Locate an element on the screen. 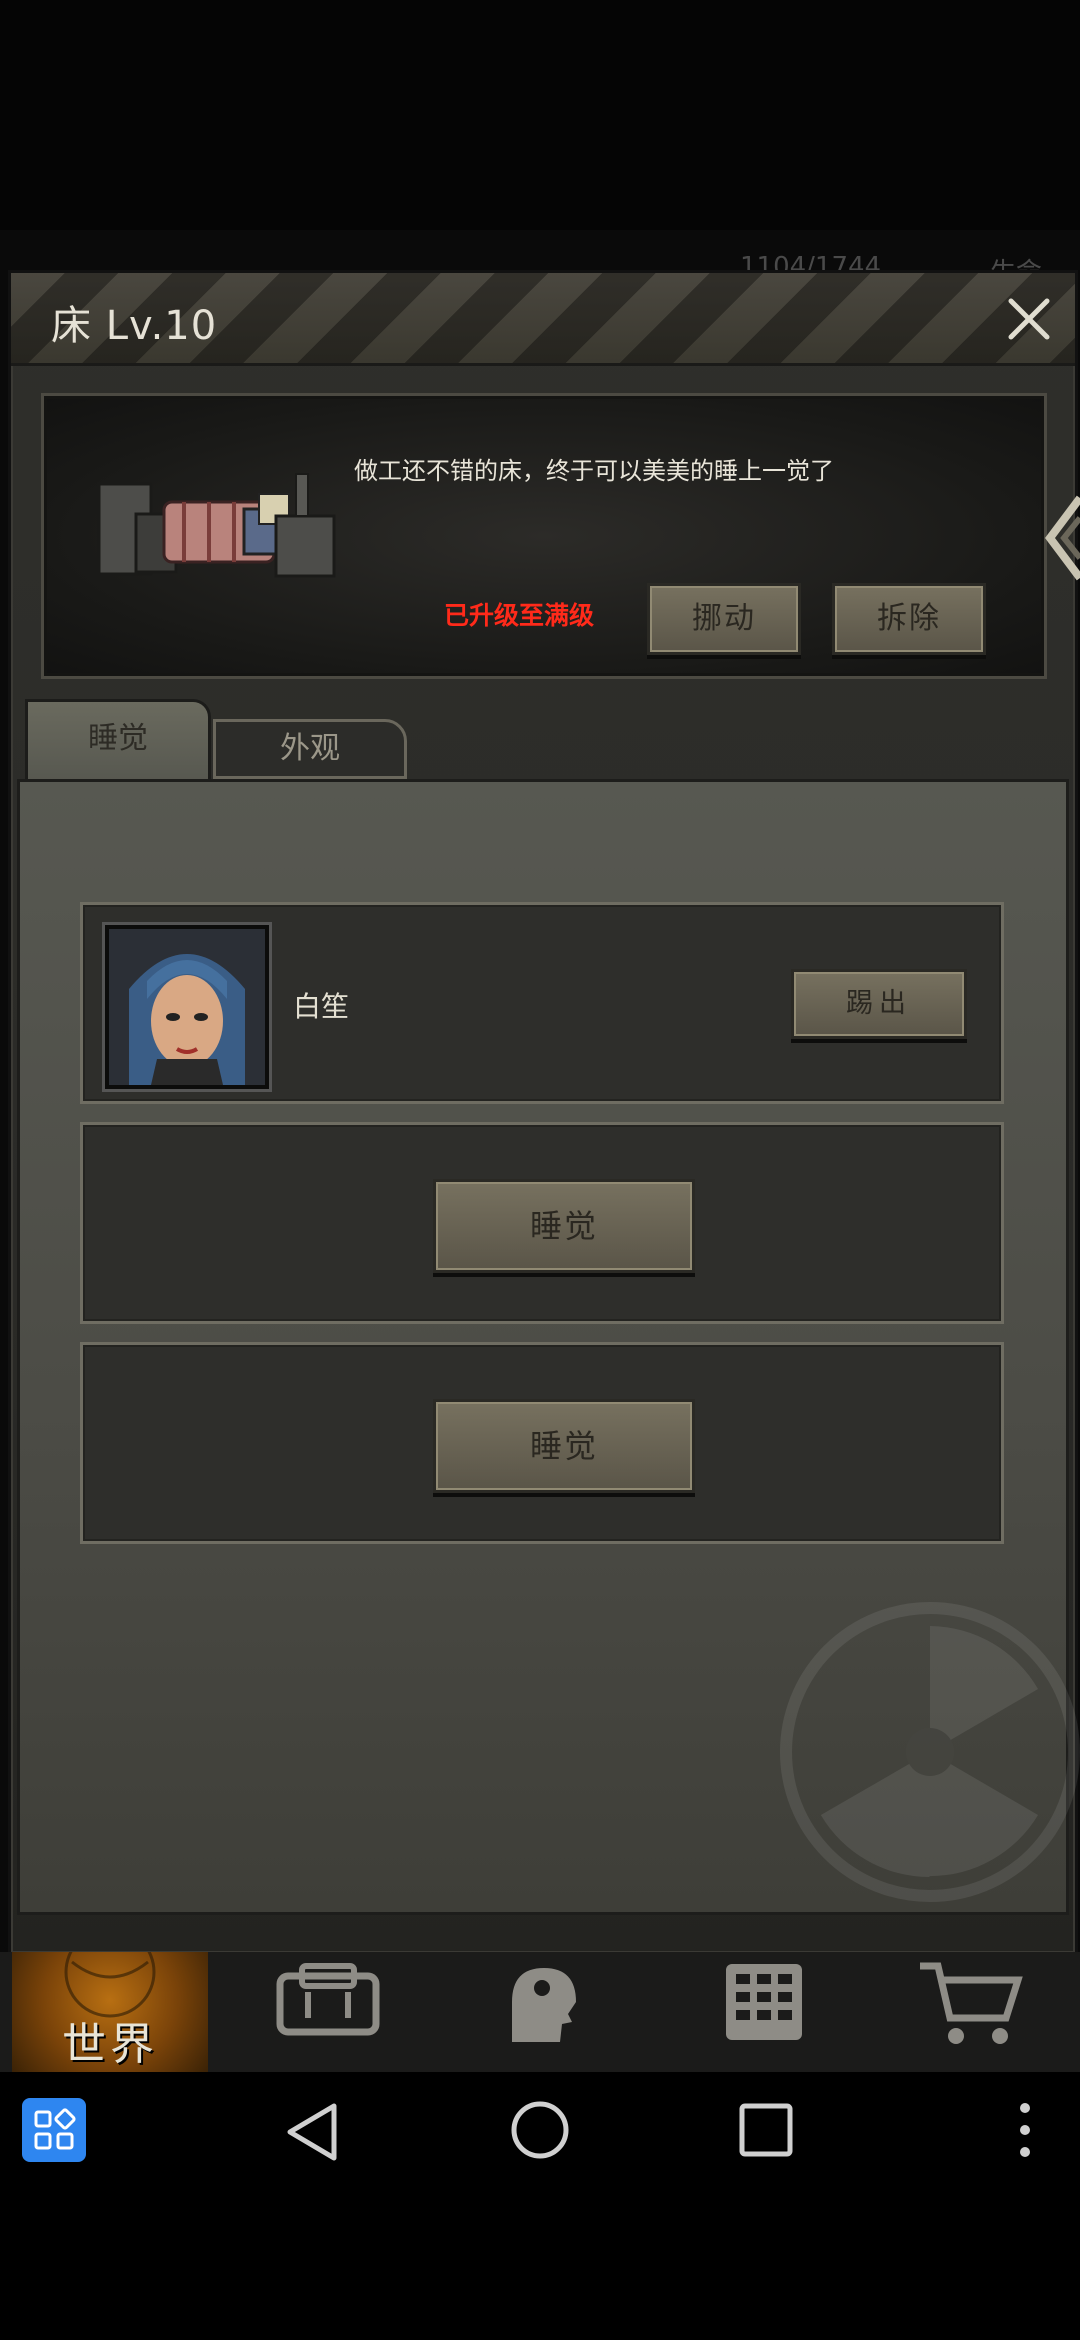  resident-name: 白笙 is located at coordinates (321, 1006).